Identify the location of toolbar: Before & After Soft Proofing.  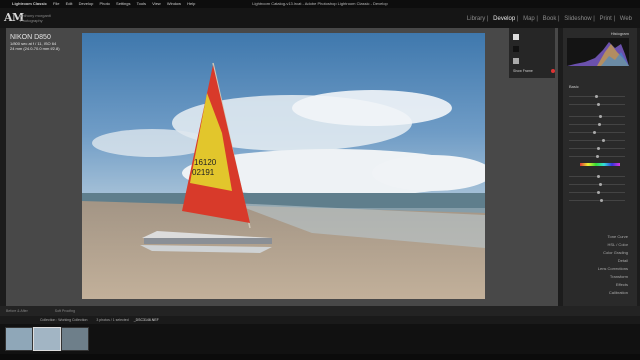
(320, 311).